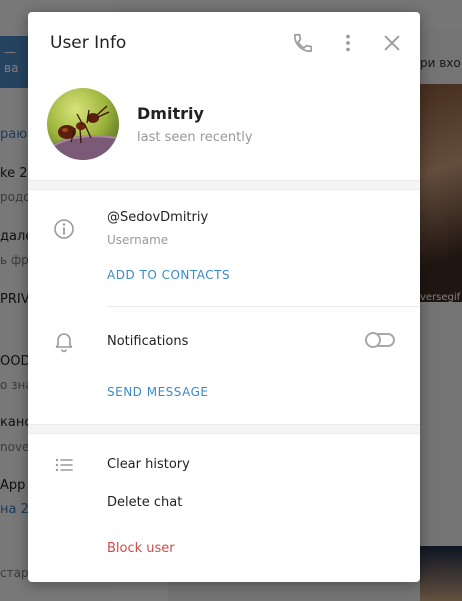 The image size is (462, 601). Describe the element at coordinates (373, 340) in the screenshot. I see `toggle-knob` at that location.